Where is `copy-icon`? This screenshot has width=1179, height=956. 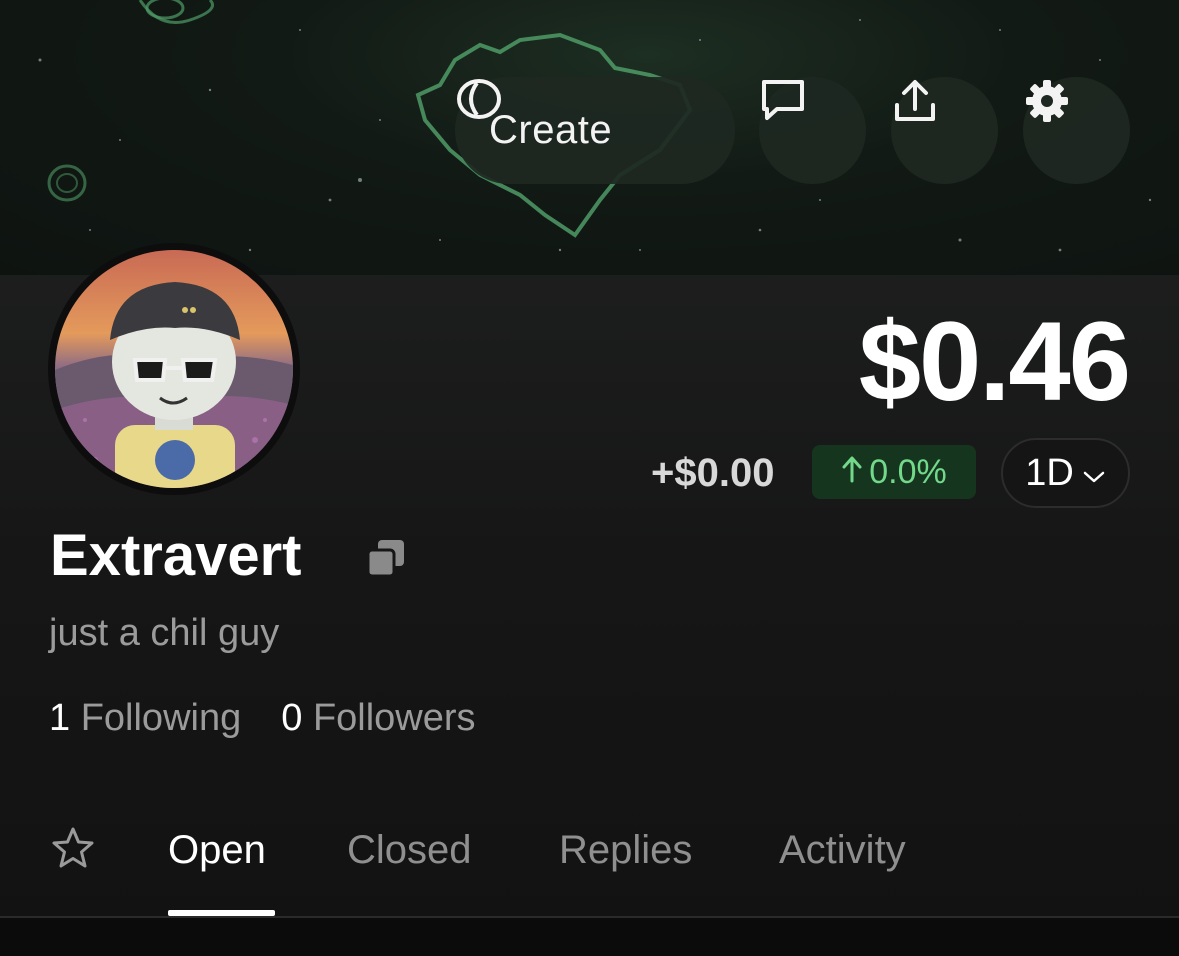 copy-icon is located at coordinates (386, 560).